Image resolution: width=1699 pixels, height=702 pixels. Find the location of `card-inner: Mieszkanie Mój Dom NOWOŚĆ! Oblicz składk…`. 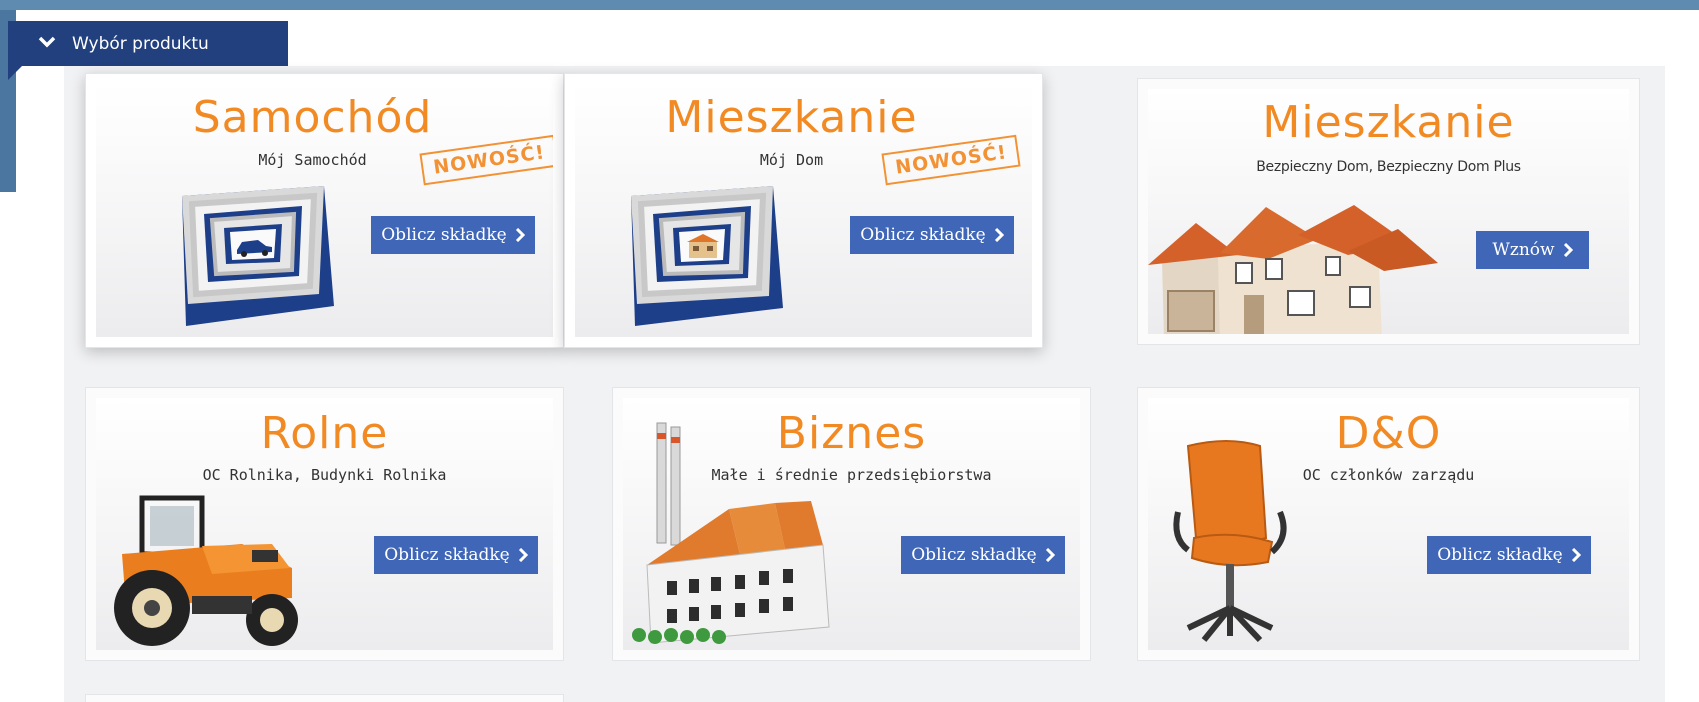

card-inner: Mieszkanie Mój Dom NOWOŚĆ! Oblicz składk… is located at coordinates (803, 210).